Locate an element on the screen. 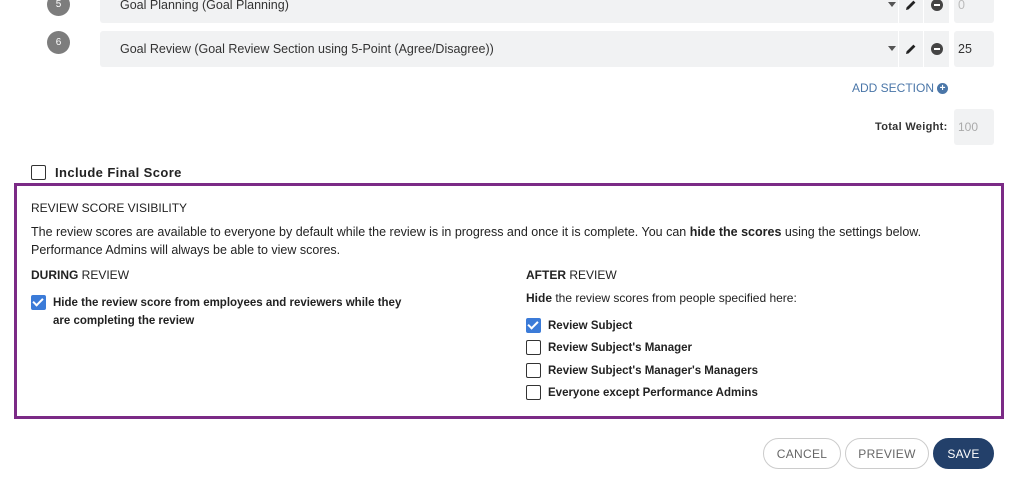 The width and height of the screenshot is (1023, 483). after-review-option: Review Subject's Manager's Managers is located at coordinates (642, 371).